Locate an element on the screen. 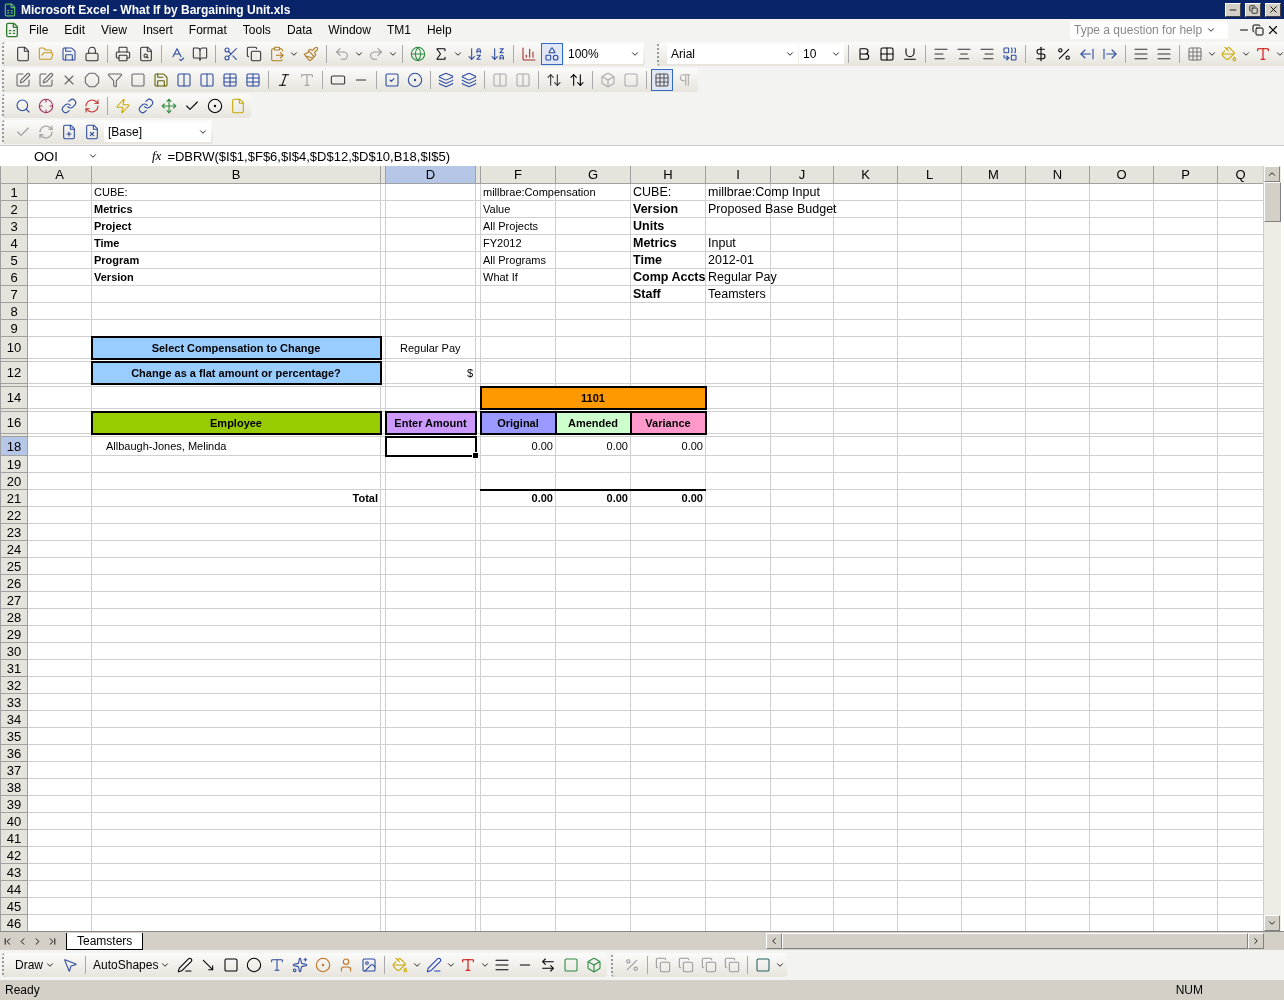 The image size is (1284, 1000). column-header: B is located at coordinates (236, 175).